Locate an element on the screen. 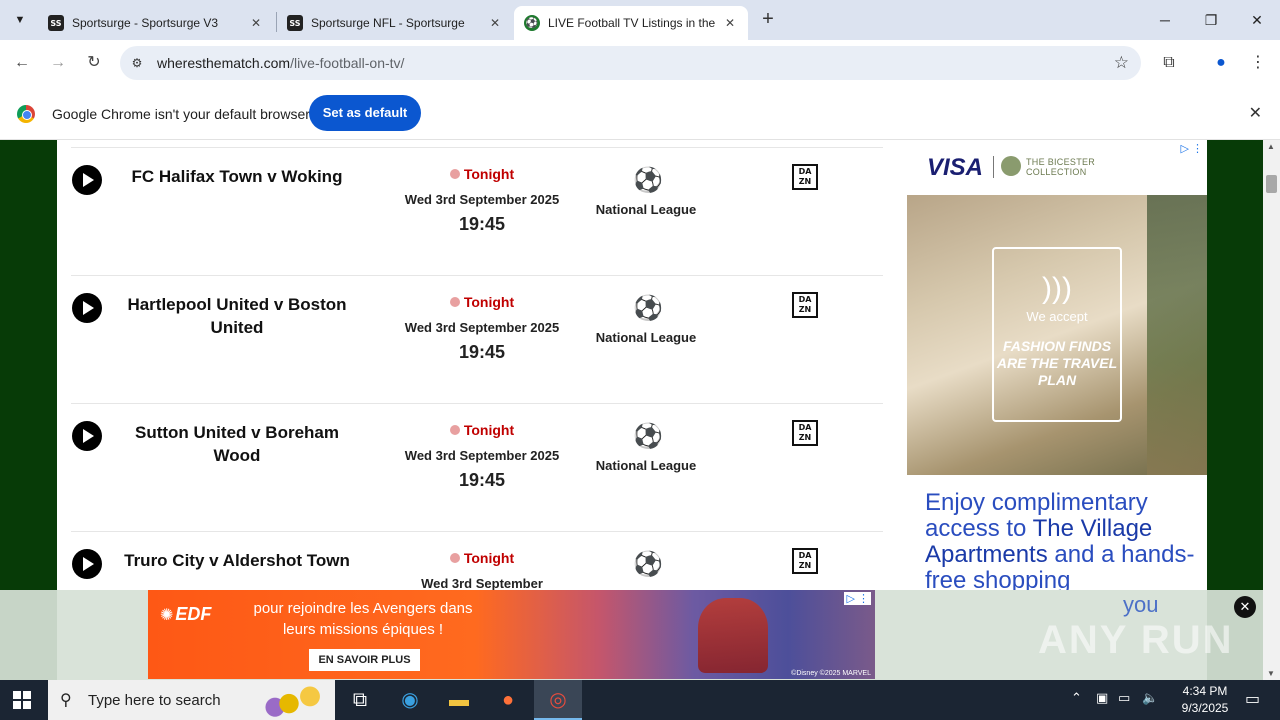 Image resolution: width=1280 pixels, height=720 pixels. match-name: Truro City v Aldershot Town is located at coordinates (237, 560).